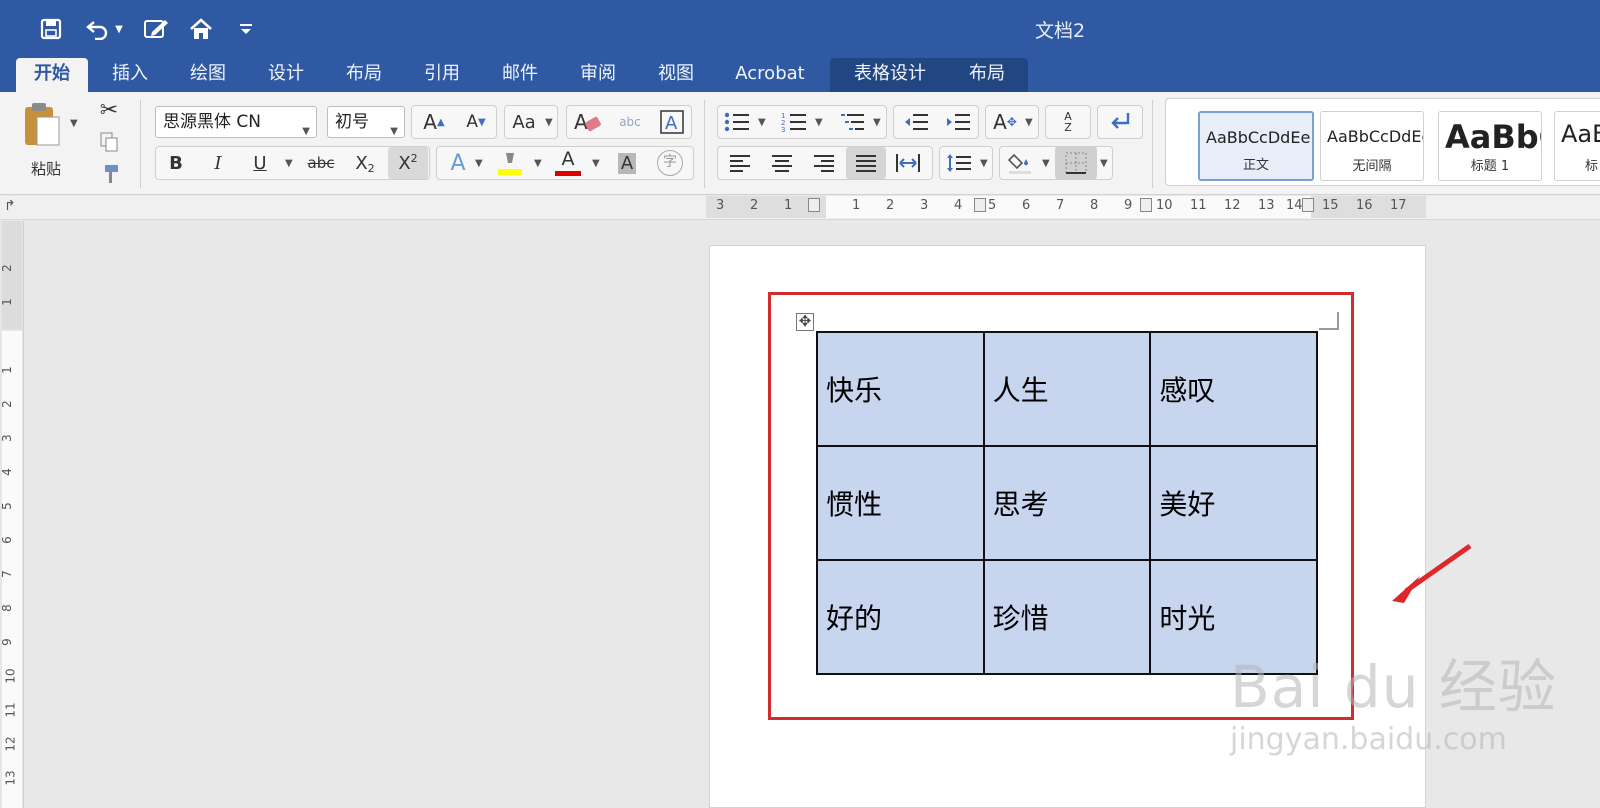 Image resolution: width=1600 pixels, height=808 pixels. I want to click on bullets-icon, so click(737, 122).